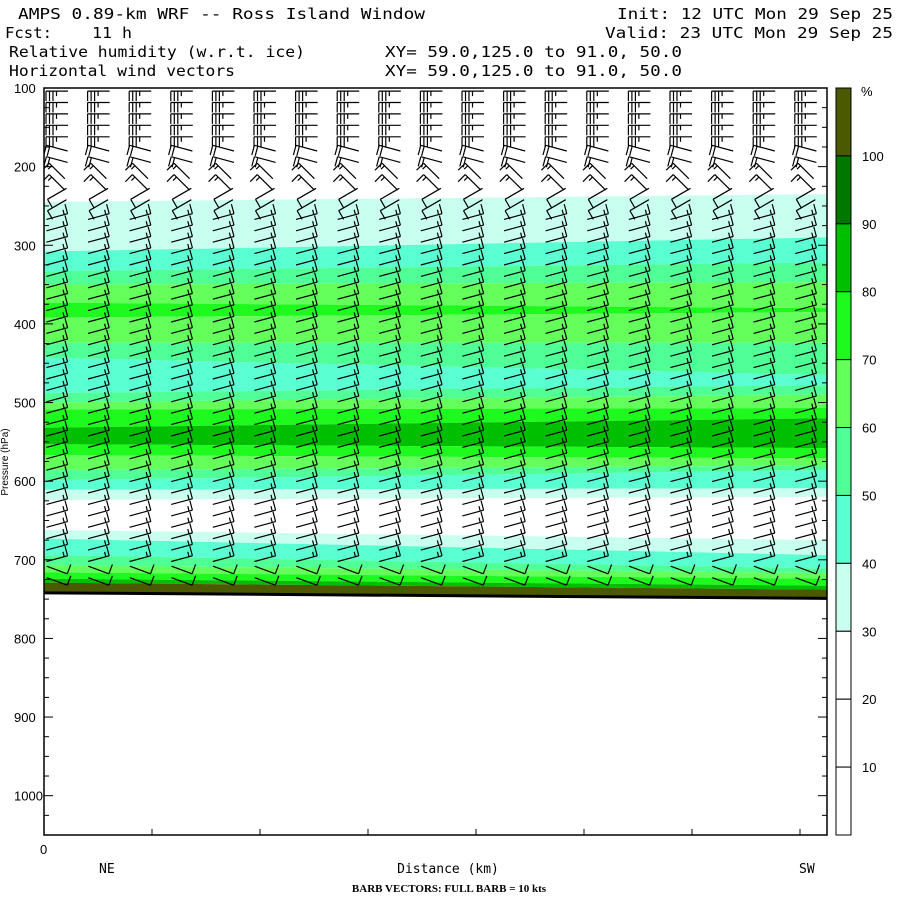 This screenshot has width=900, height=900. What do you see at coordinates (869, 224) in the screenshot?
I see `colorbar-label: 90` at bounding box center [869, 224].